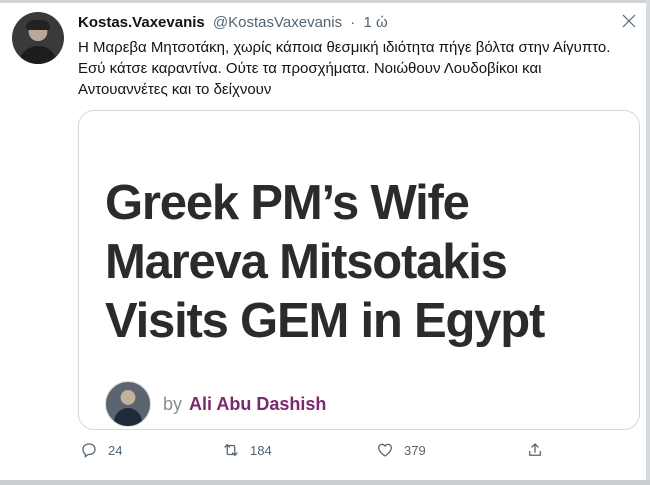 The height and width of the screenshot is (485, 650). Describe the element at coordinates (89, 451) in the screenshot. I see `reply-icon` at that location.